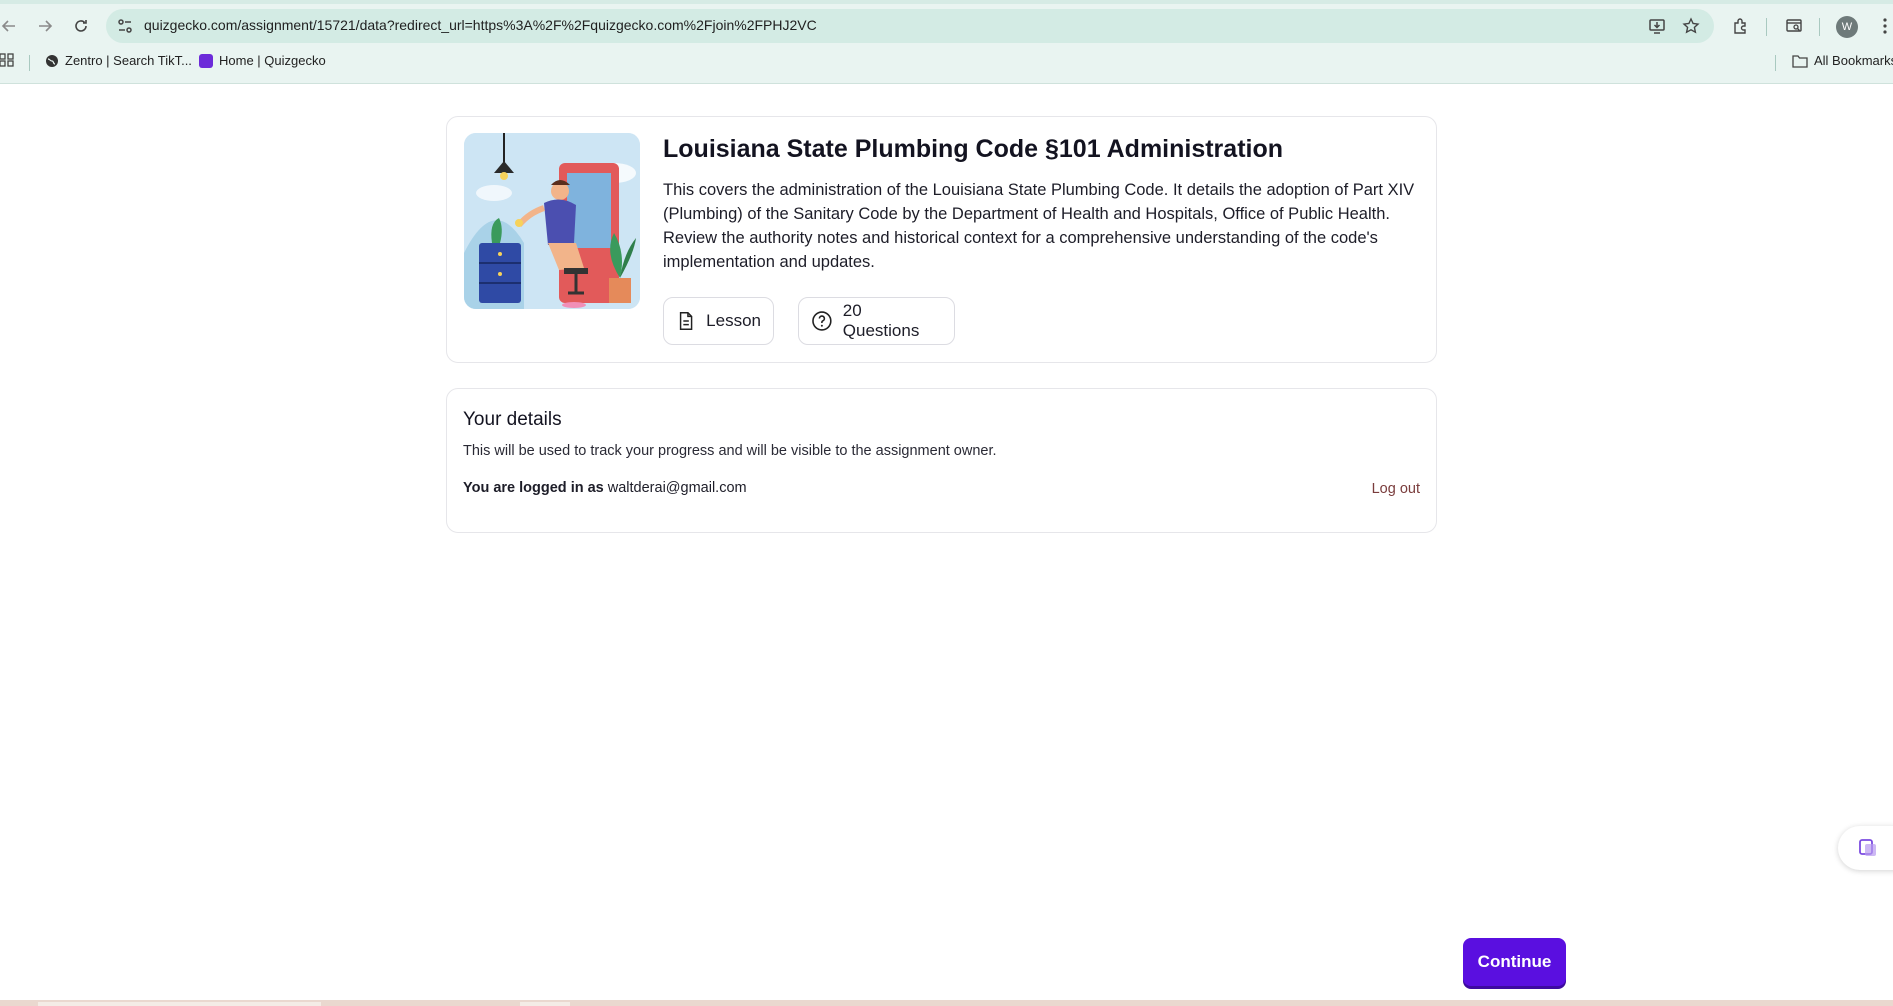 This screenshot has height=1006, width=1893. What do you see at coordinates (946, 2) in the screenshot?
I see `tab-strip` at bounding box center [946, 2].